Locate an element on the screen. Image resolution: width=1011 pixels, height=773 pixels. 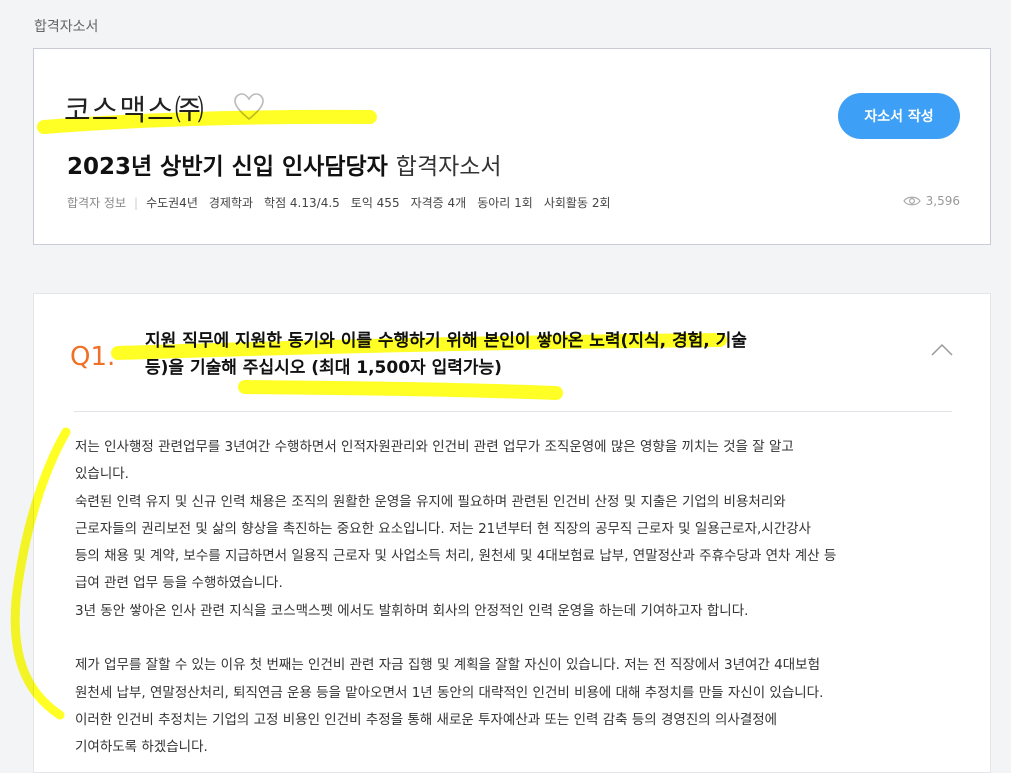
title-suffix: 합격자소서 is located at coordinates (448, 167).